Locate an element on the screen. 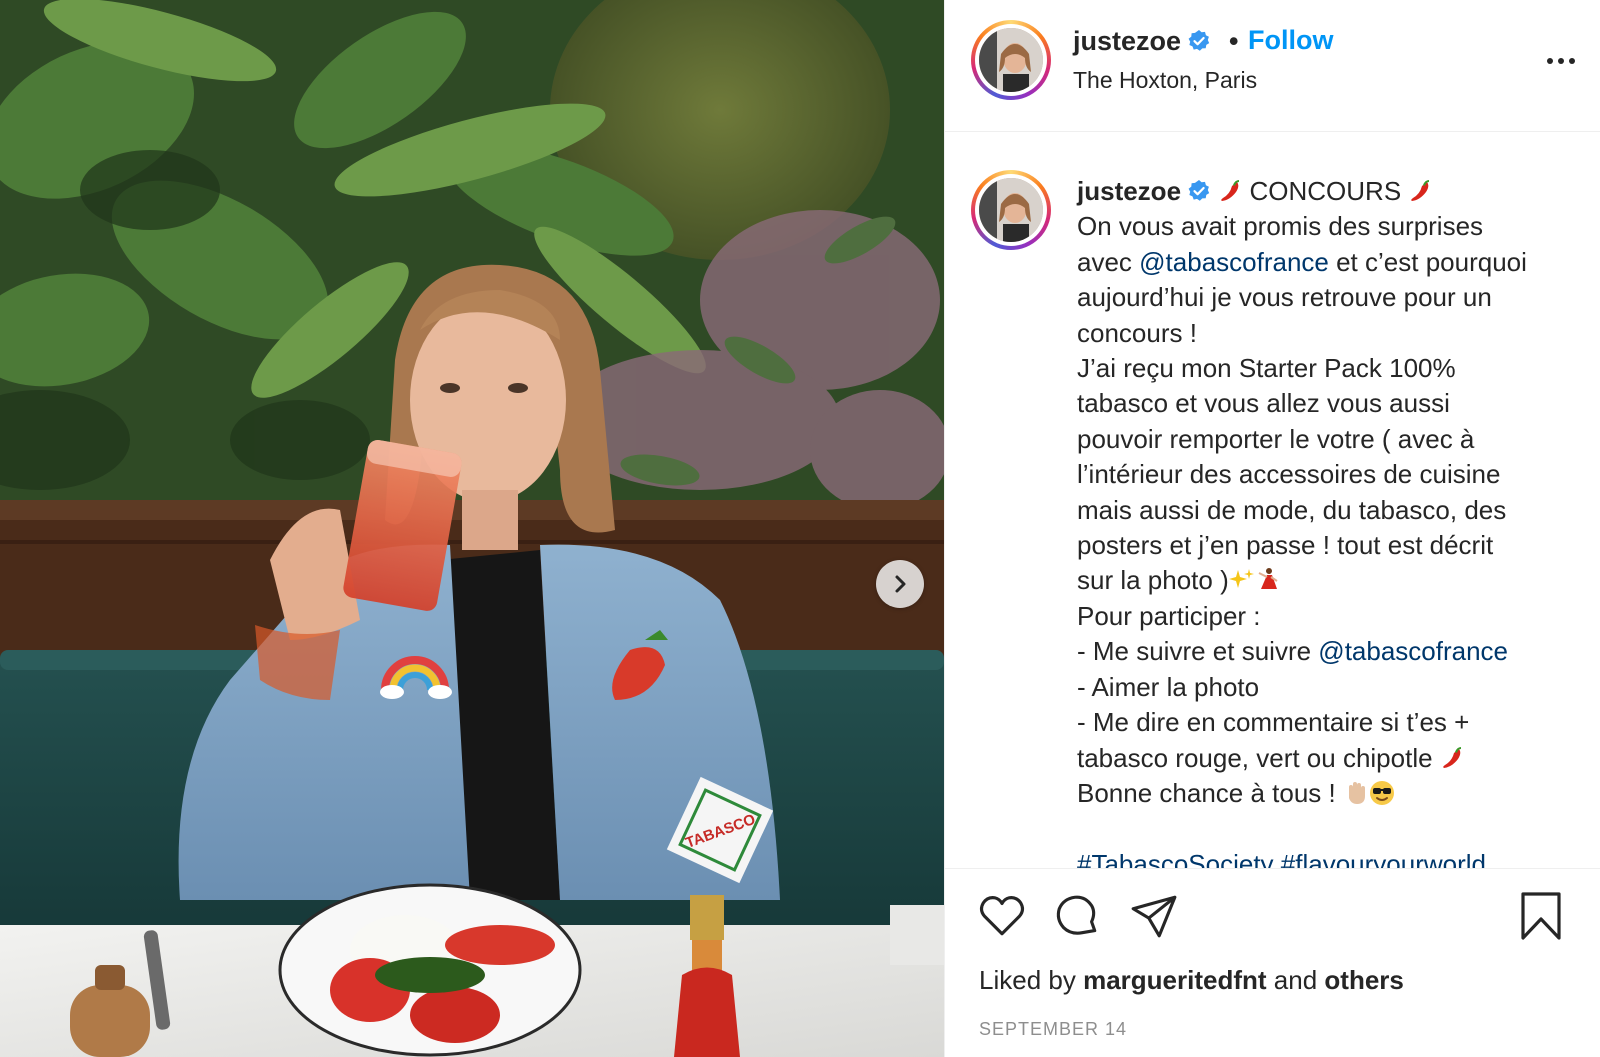  more-options-icon is located at coordinates (1561, 61).